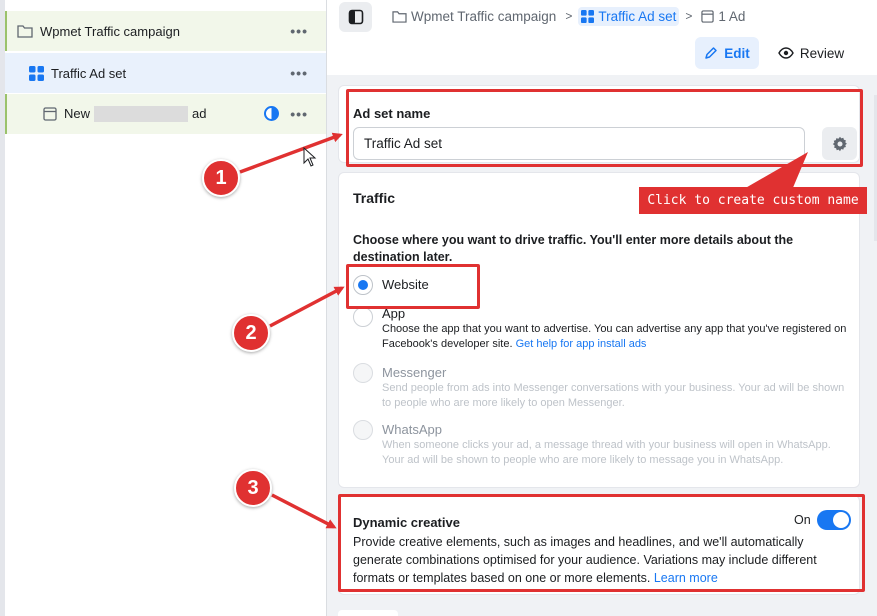 The width and height of the screenshot is (877, 616). What do you see at coordinates (637, 16) in the screenshot?
I see `breadcrumb-adset-label: Traffic Ad set` at bounding box center [637, 16].